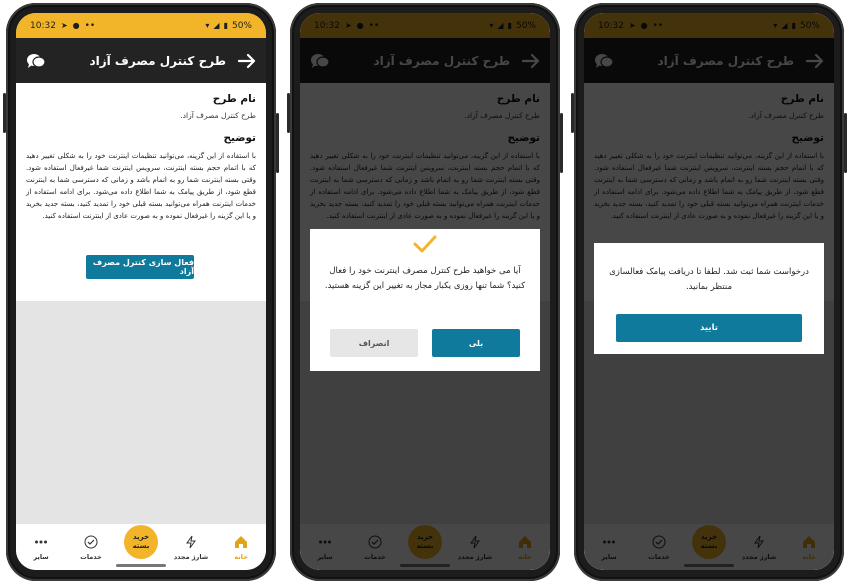  Describe the element at coordinates (157, 60) in the screenshot. I see `page-title: طرح کنترل مصرف آزاد` at that location.